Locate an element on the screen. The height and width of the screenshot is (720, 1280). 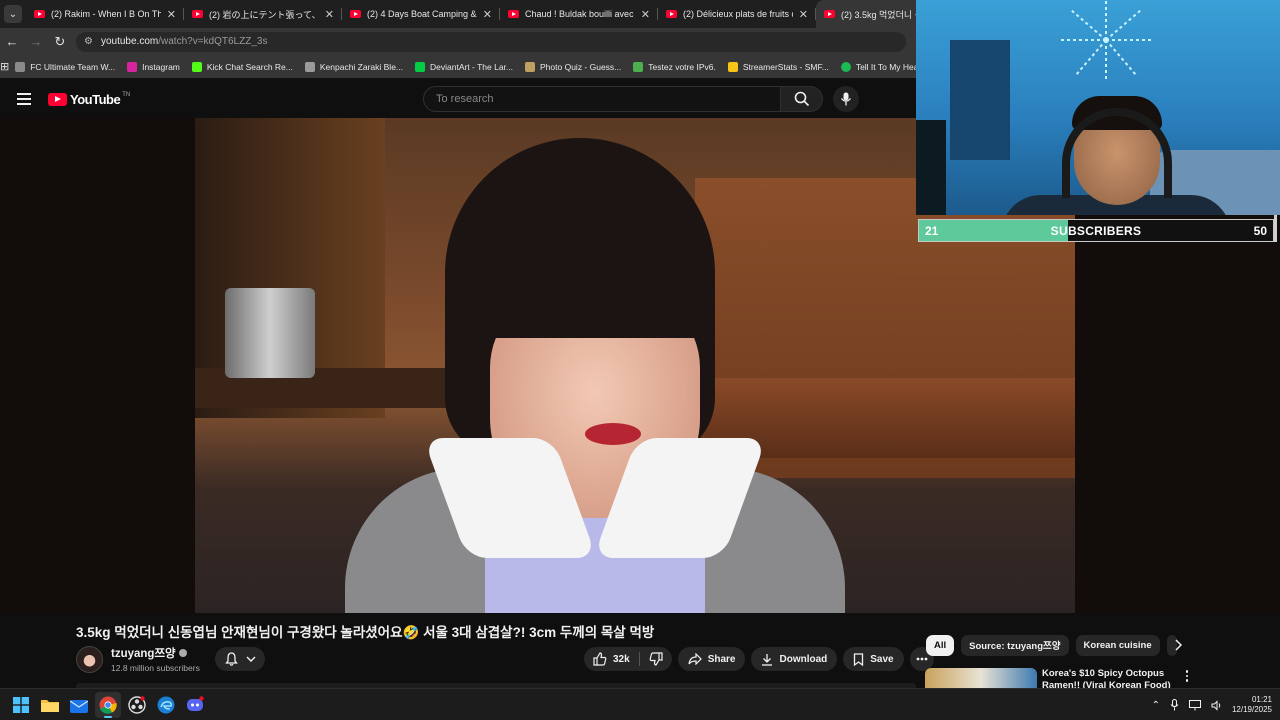
chip-all: All is located at coordinates (940, 645).